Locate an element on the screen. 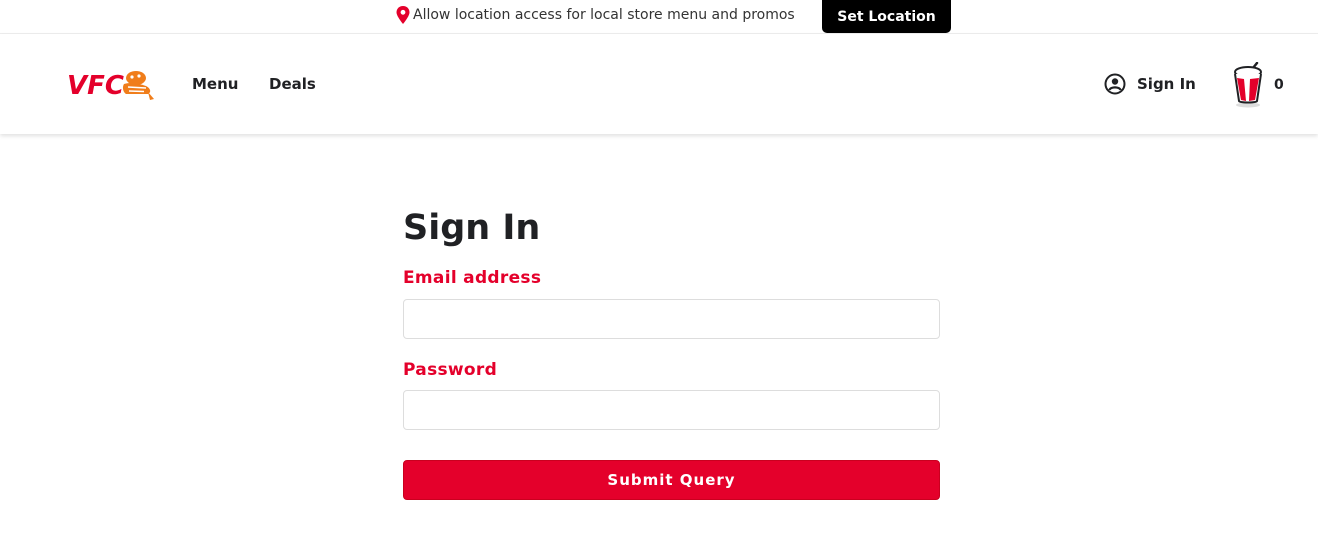 Image resolution: width=1318 pixels, height=545 pixels. email-label: Email address is located at coordinates (472, 278).